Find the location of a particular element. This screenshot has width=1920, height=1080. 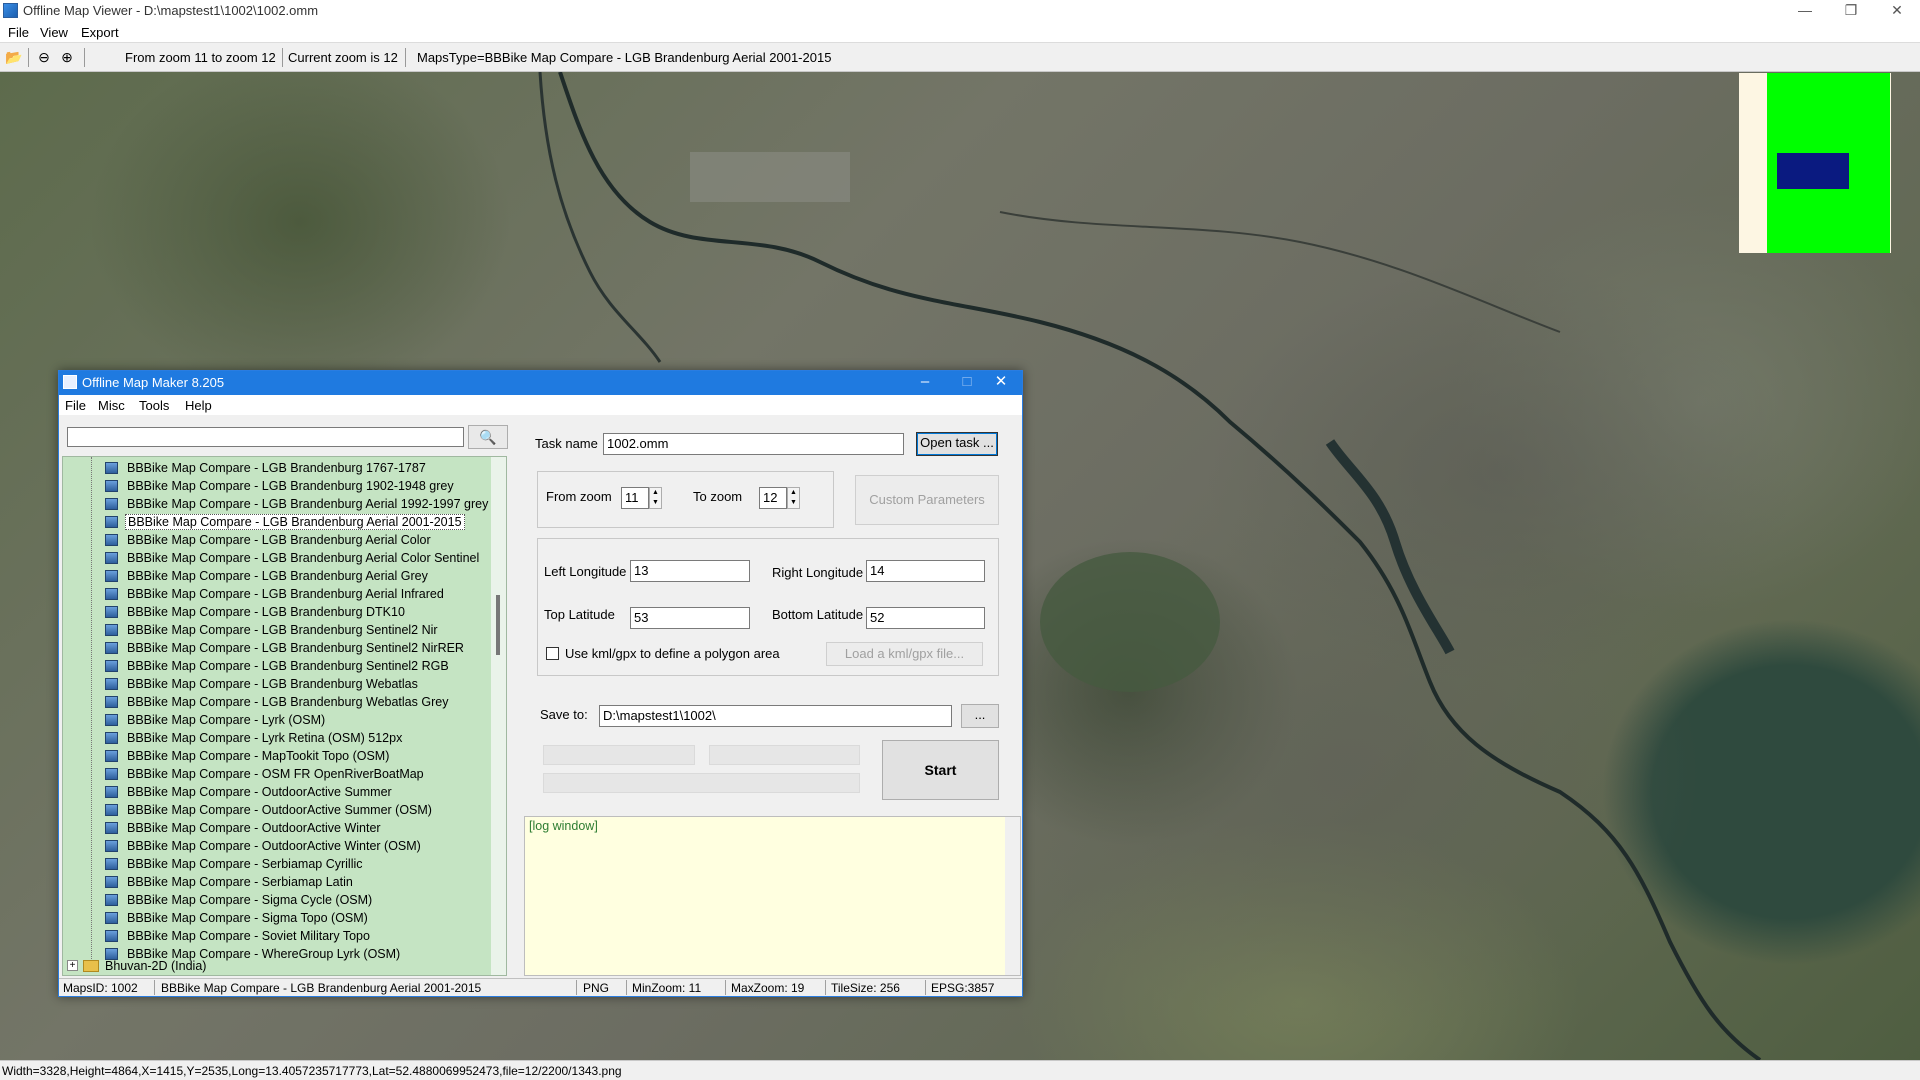

menu-export: Export is located at coordinates (100, 32).